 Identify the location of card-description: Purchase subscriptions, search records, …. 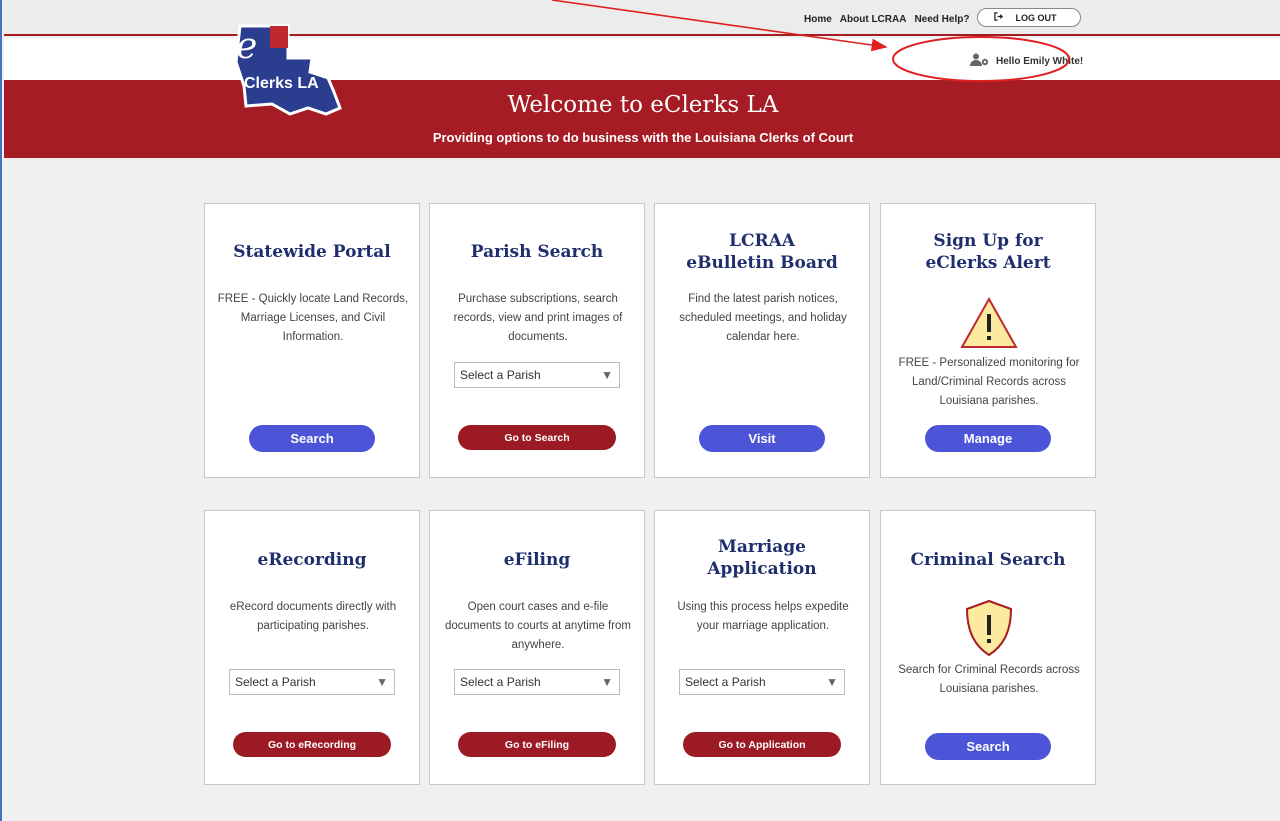
(538, 318).